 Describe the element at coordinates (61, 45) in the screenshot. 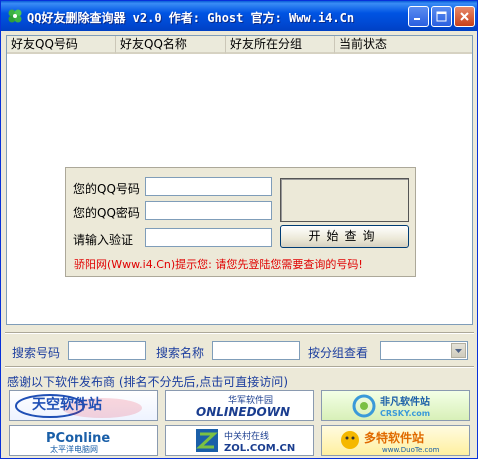

I see `column-header-qq-number: 好友QQ号码` at that location.